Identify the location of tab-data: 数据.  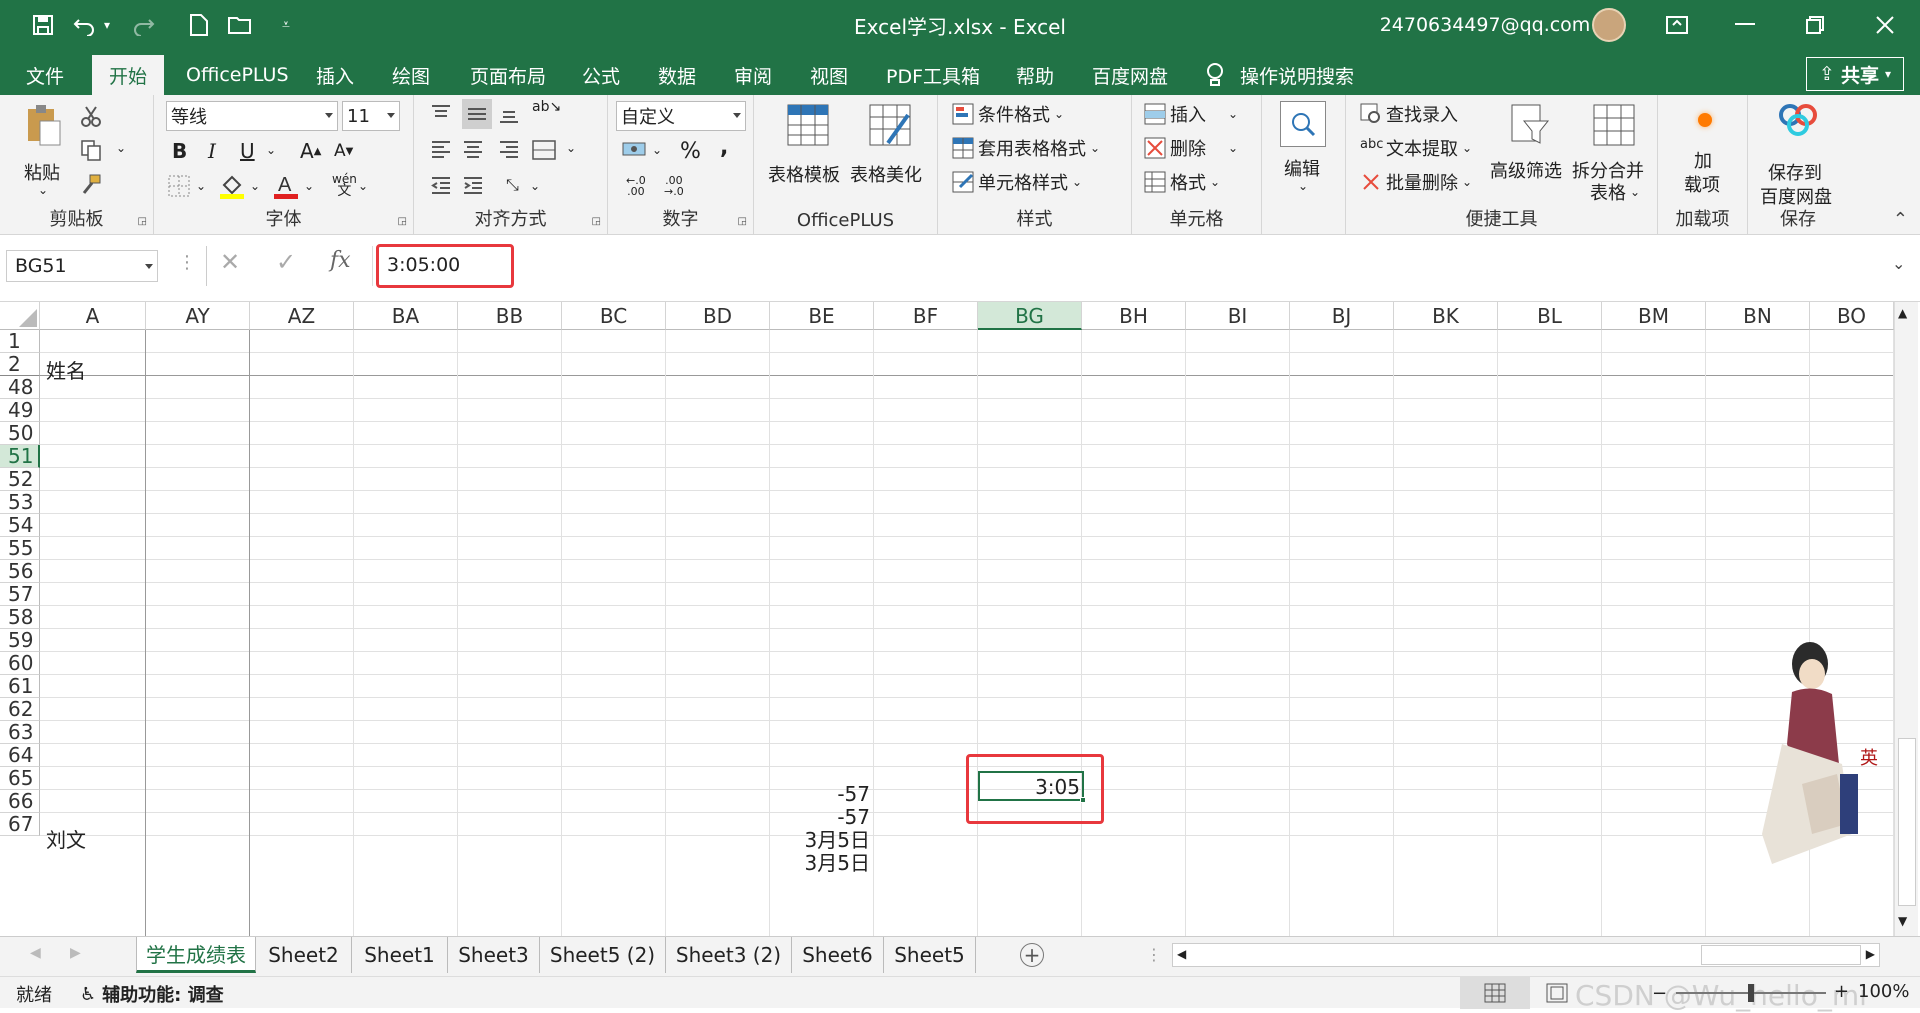
(677, 75).